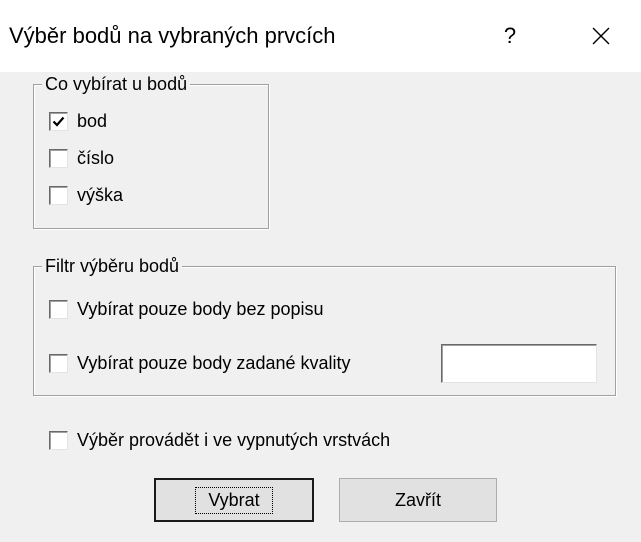 Image resolution: width=641 pixels, height=542 pixels. What do you see at coordinates (112, 266) in the screenshot?
I see `filter-group-label: Filtr výběru bodů` at bounding box center [112, 266].